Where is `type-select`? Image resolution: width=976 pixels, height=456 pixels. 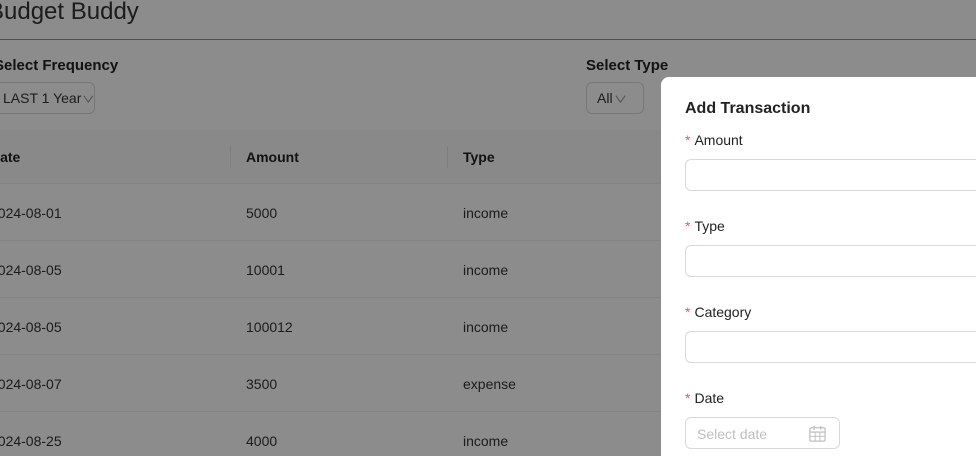
type-select is located at coordinates (830, 261).